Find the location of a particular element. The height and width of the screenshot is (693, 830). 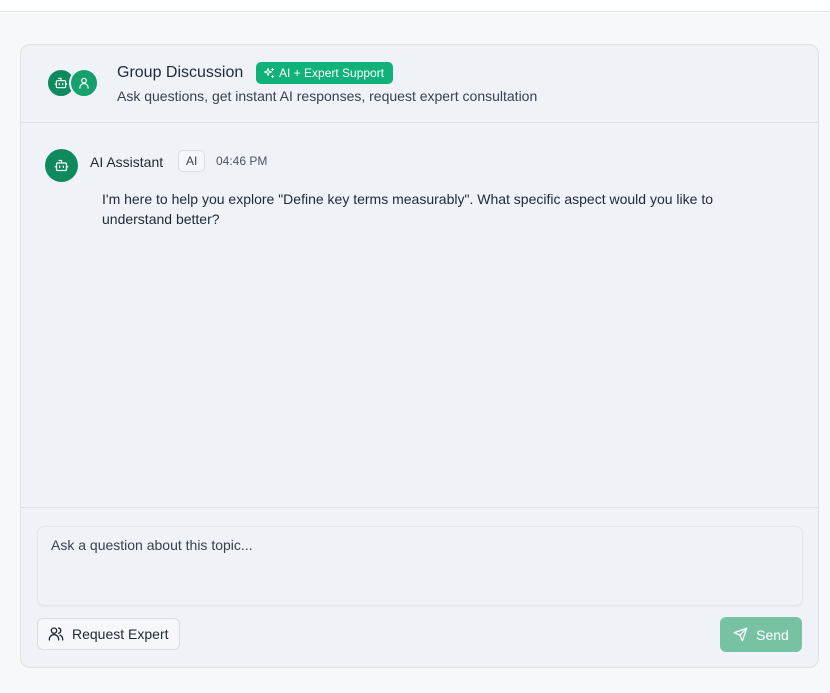

users-icon is located at coordinates (56, 634).